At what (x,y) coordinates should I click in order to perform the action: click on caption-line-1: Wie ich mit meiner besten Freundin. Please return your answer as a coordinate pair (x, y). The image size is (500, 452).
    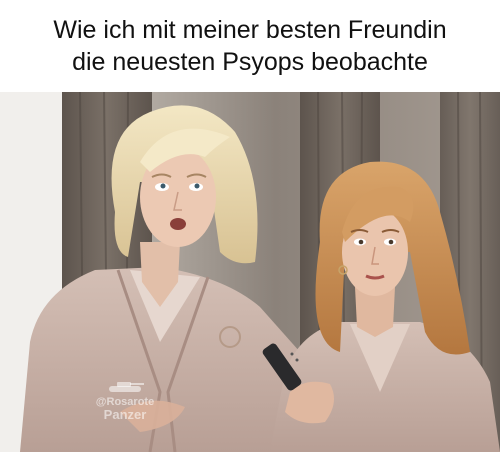
    Looking at the image, I should click on (250, 30).